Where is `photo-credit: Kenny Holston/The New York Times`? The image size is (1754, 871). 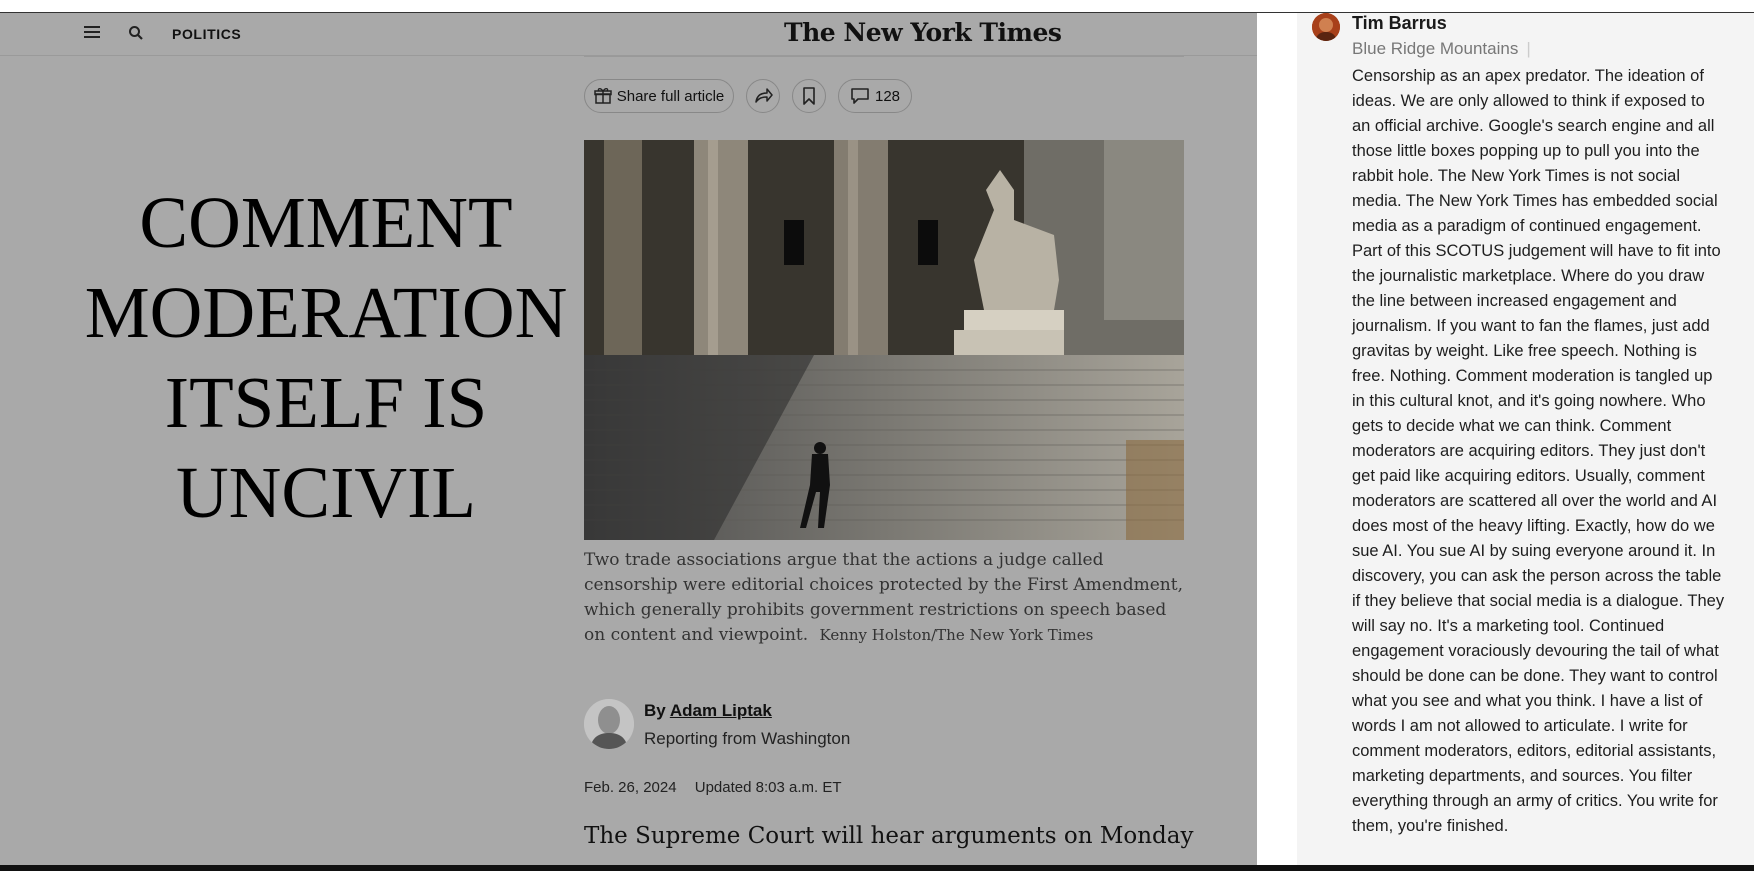 photo-credit: Kenny Holston/The New York Times is located at coordinates (956, 635).